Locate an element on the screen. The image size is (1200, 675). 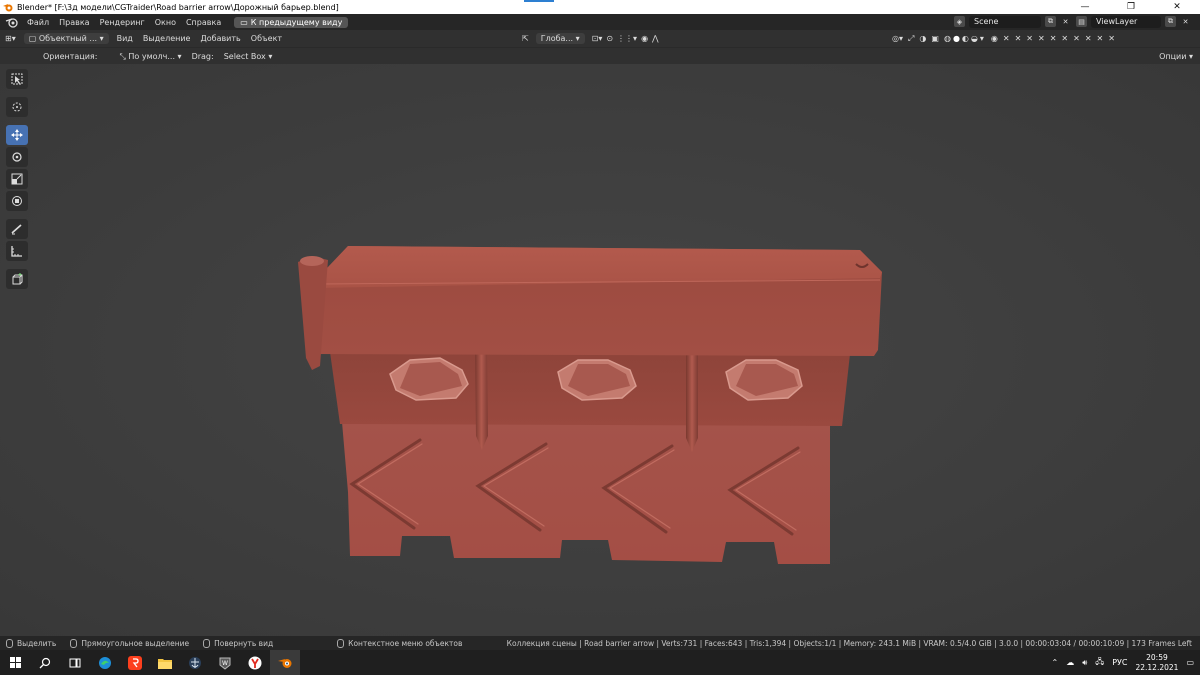
cloud-icon: ☁ is located at coordinates (1070, 662).